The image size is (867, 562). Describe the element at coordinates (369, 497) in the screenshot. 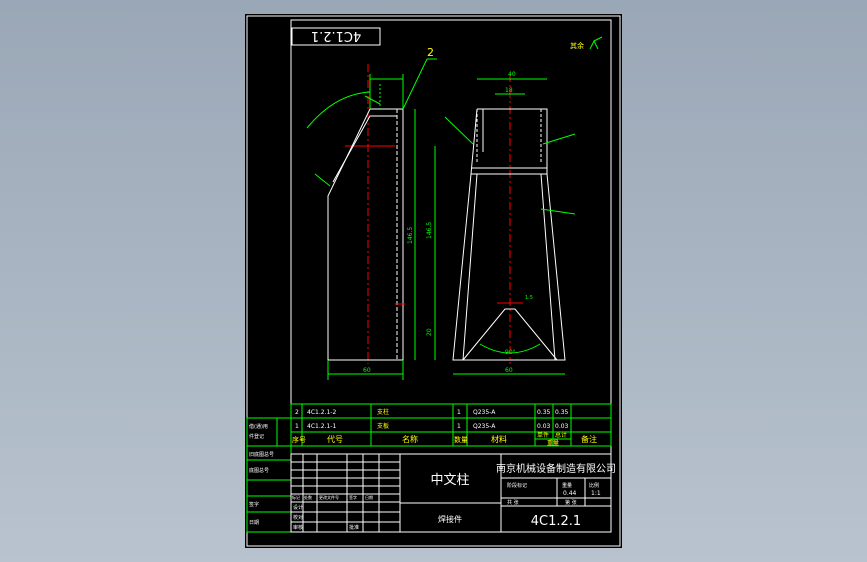

I see `rev-label-4: 日期` at that location.